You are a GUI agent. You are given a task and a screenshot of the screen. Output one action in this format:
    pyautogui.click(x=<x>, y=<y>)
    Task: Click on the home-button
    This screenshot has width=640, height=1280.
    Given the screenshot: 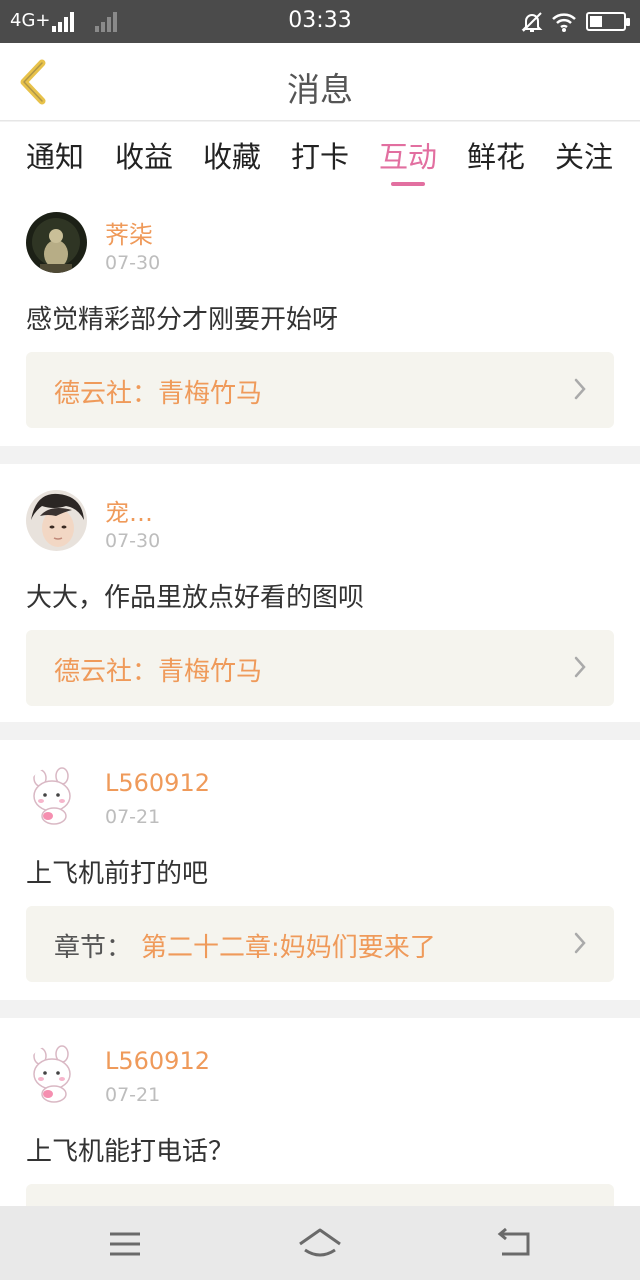 What is the action you would take?
    pyautogui.click(x=320, y=1244)
    